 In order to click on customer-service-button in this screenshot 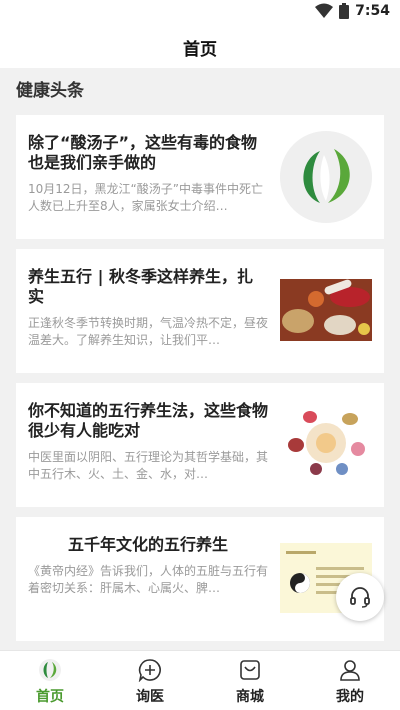, I will do `click(360, 597)`.